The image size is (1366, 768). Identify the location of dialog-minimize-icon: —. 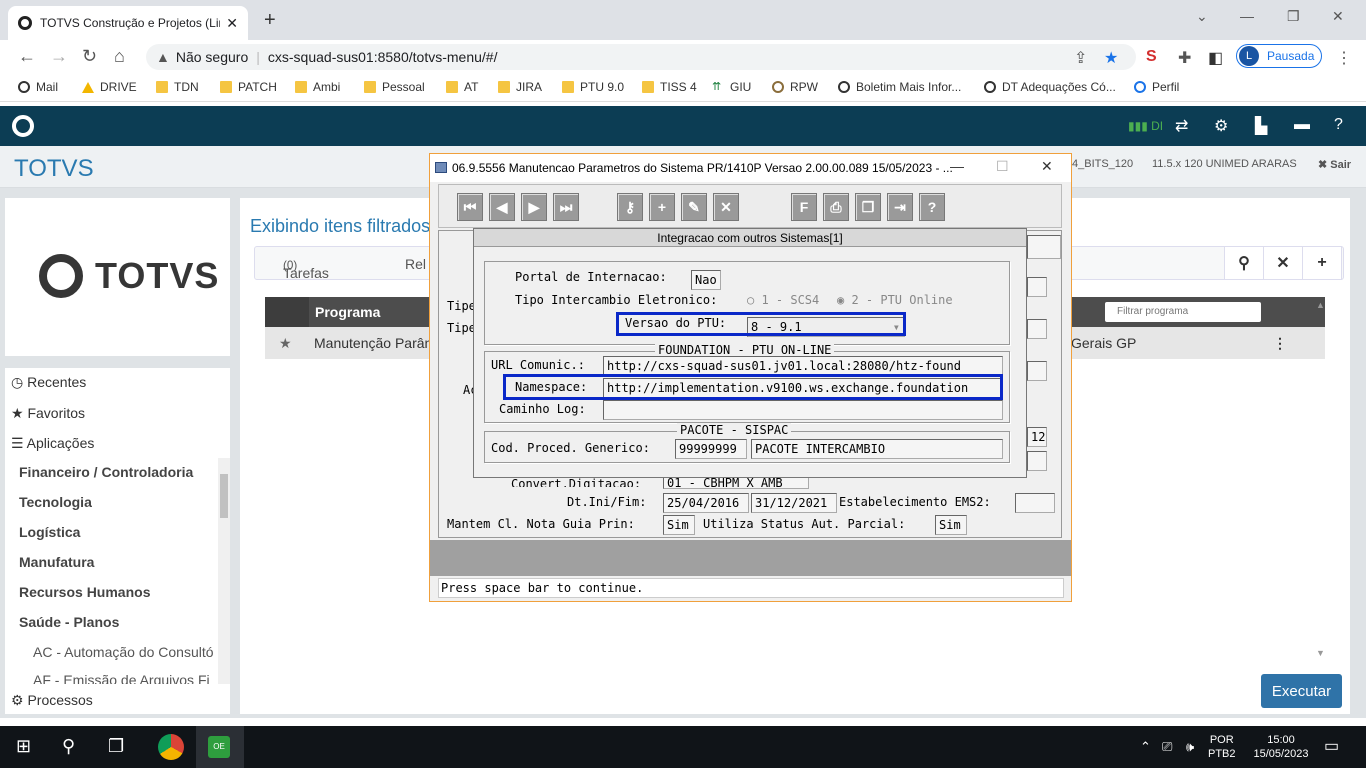
(957, 166).